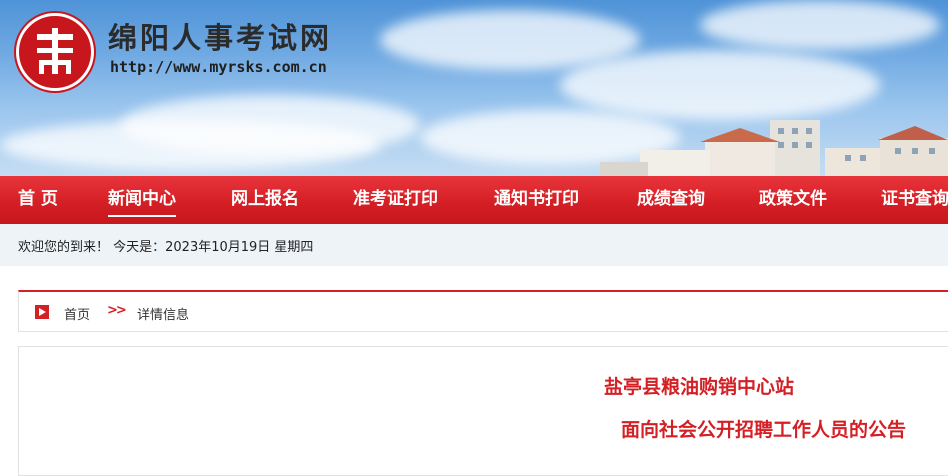 The width and height of the screenshot is (948, 476). What do you see at coordinates (914, 200) in the screenshot?
I see `nav-item-certificate-query: 证书查询` at bounding box center [914, 200].